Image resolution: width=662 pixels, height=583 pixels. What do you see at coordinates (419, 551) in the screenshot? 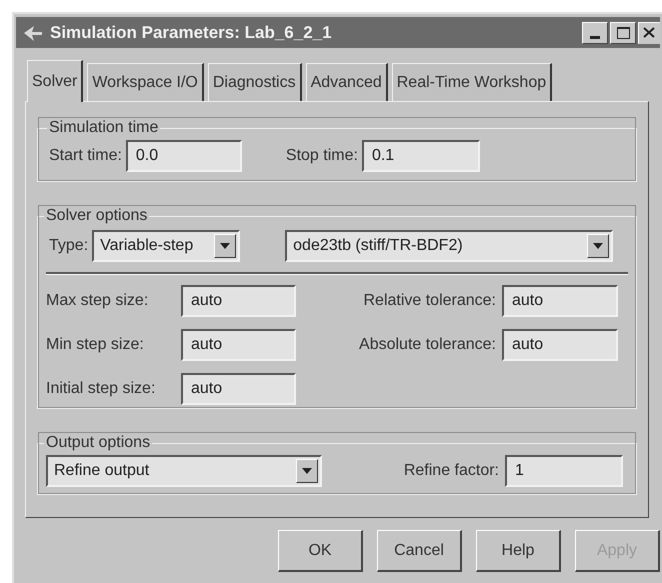
I see `dialog-button: Cancel` at bounding box center [419, 551].